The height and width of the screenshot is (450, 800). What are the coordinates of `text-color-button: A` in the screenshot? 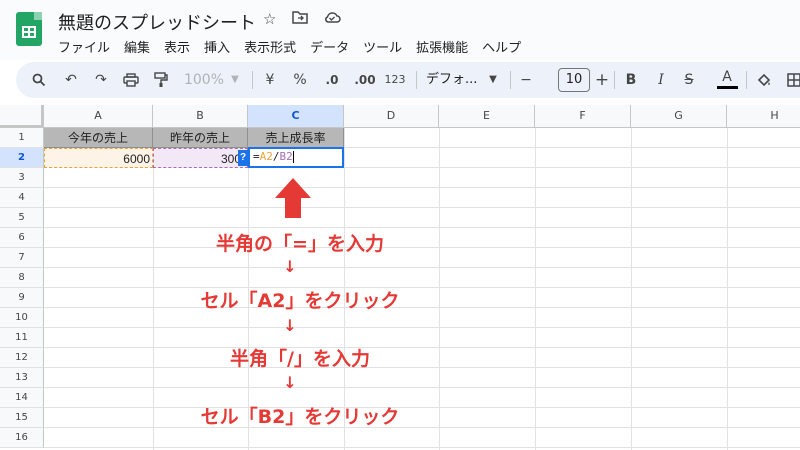 It's located at (727, 80).